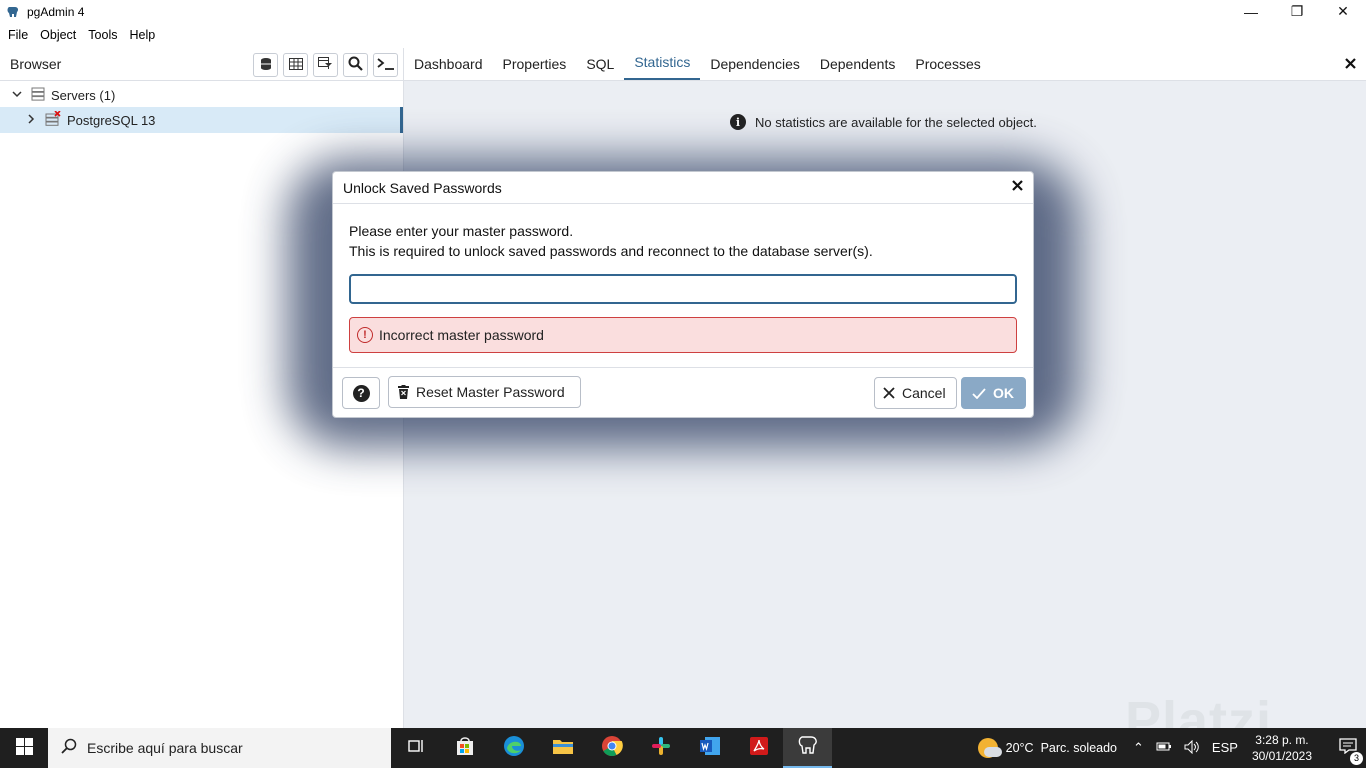 Image resolution: width=1366 pixels, height=768 pixels. Describe the element at coordinates (461, 335) in the screenshot. I see `error-message: Incorrect master password` at that location.